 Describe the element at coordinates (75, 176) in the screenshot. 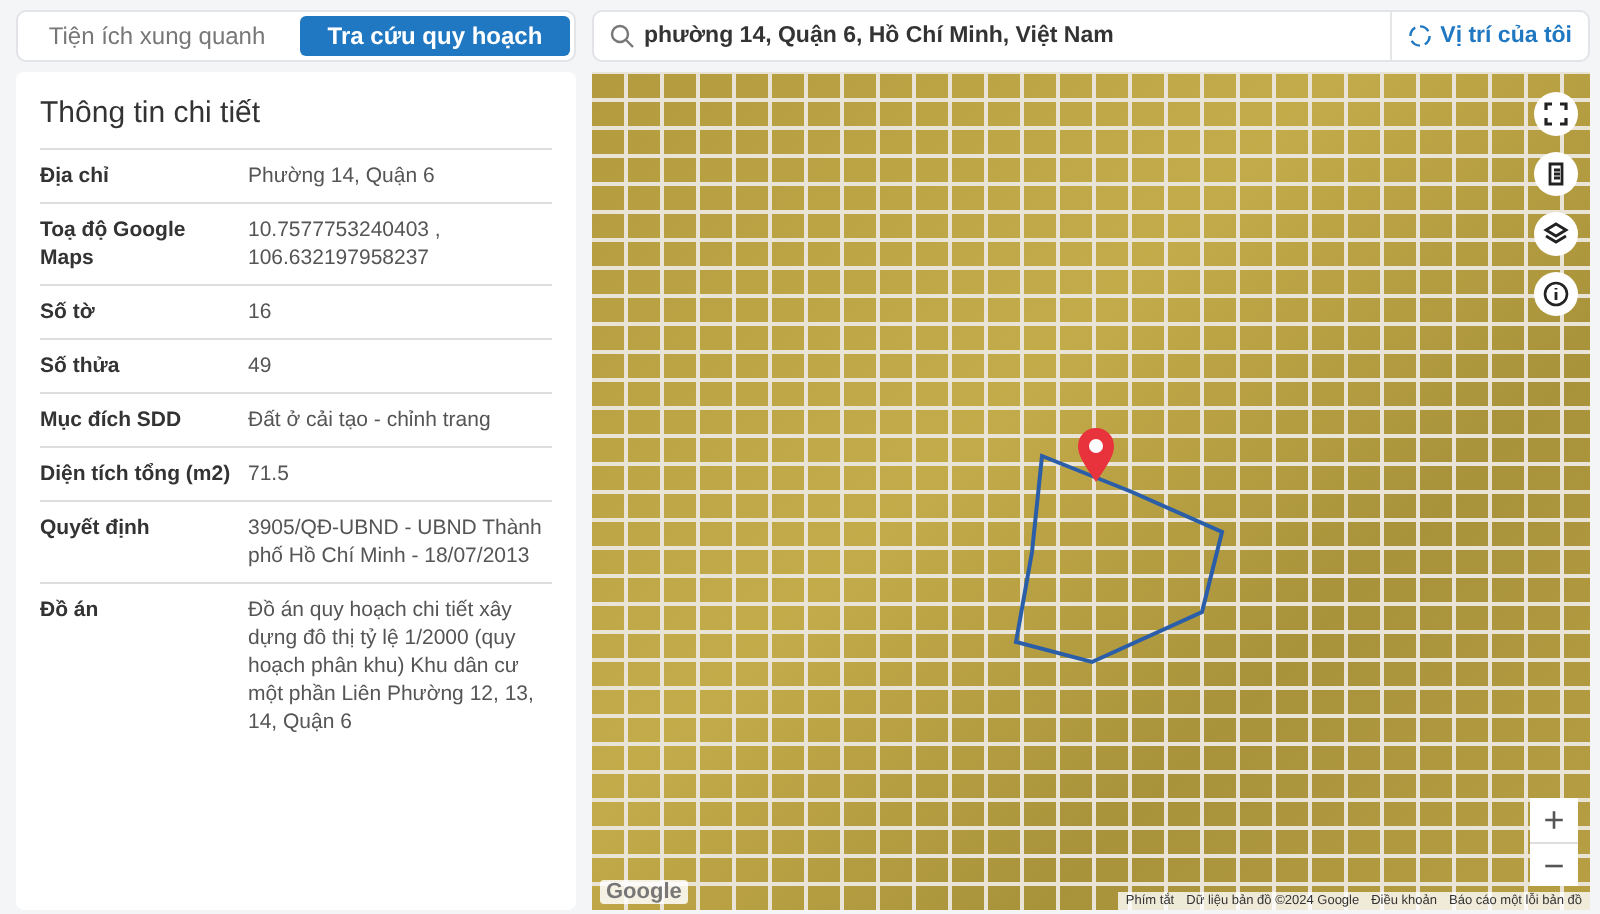

I see `field-label: Địa chỉ` at that location.